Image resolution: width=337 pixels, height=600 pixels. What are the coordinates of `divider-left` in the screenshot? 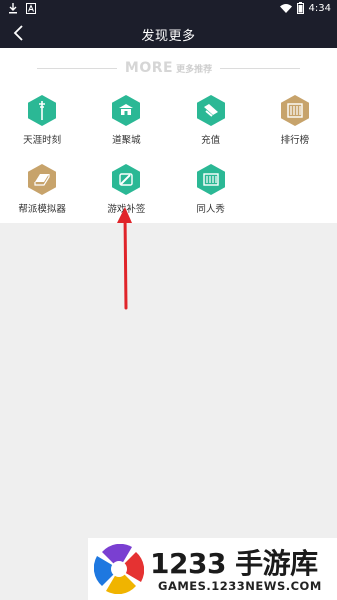 It's located at (76, 68).